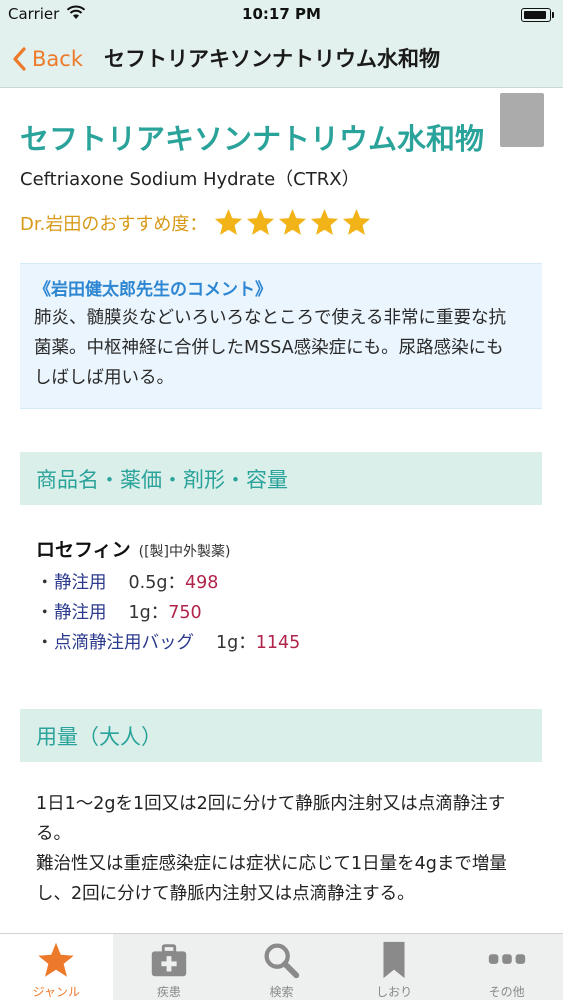  I want to click on rating-stars, so click(293, 222).